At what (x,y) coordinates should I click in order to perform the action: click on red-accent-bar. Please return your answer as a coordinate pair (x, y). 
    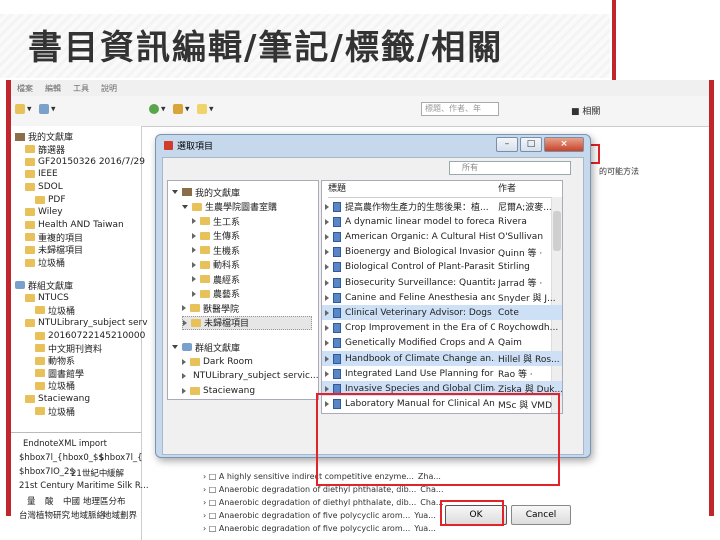
    Looking at the image, I should click on (614, 40).